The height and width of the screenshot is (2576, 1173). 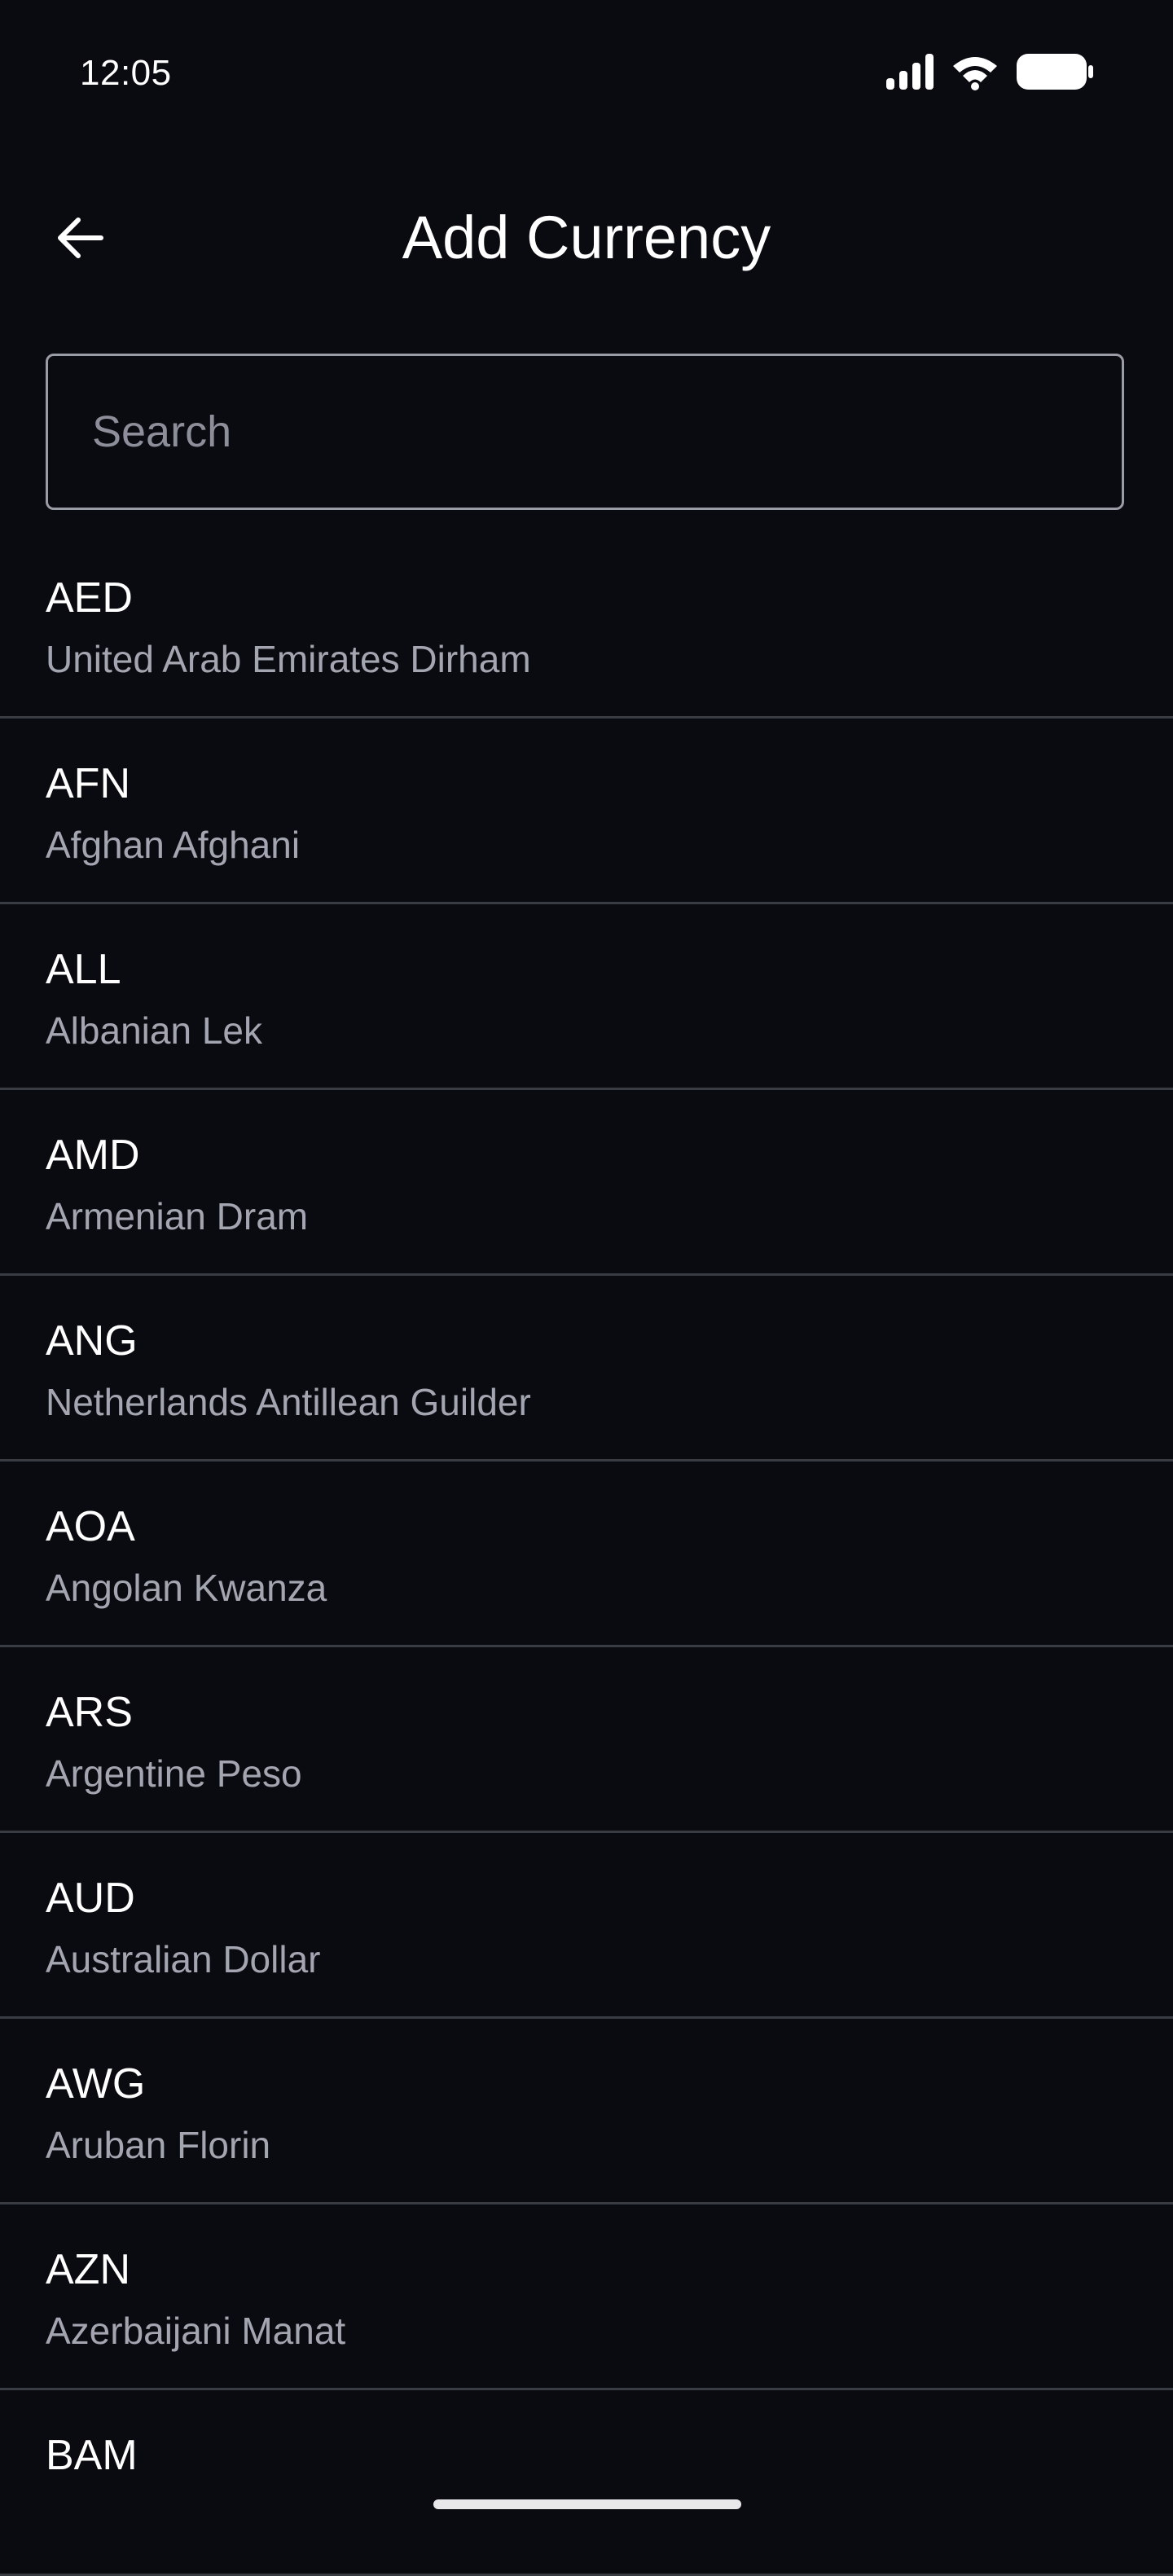 I want to click on app-bar: Add Currency, so click(x=586, y=240).